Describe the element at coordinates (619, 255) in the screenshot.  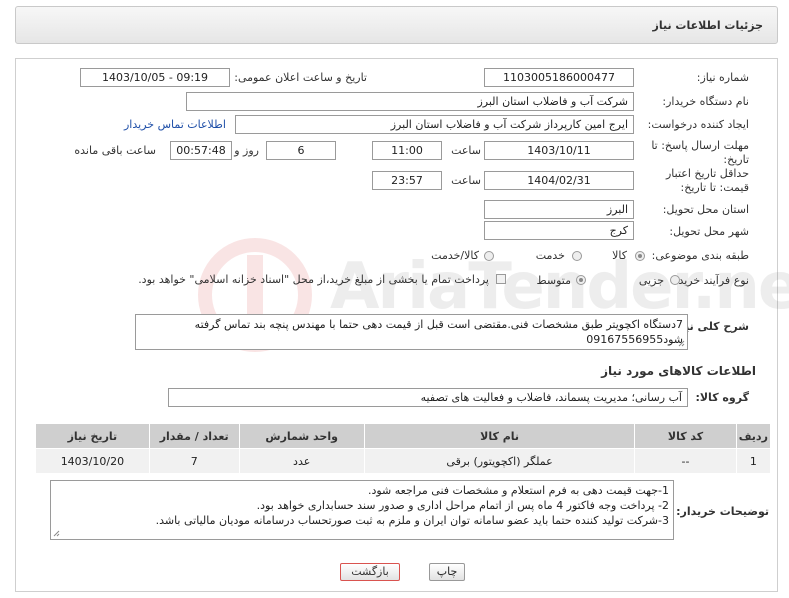
I see `category-option-goods: کالا` at that location.